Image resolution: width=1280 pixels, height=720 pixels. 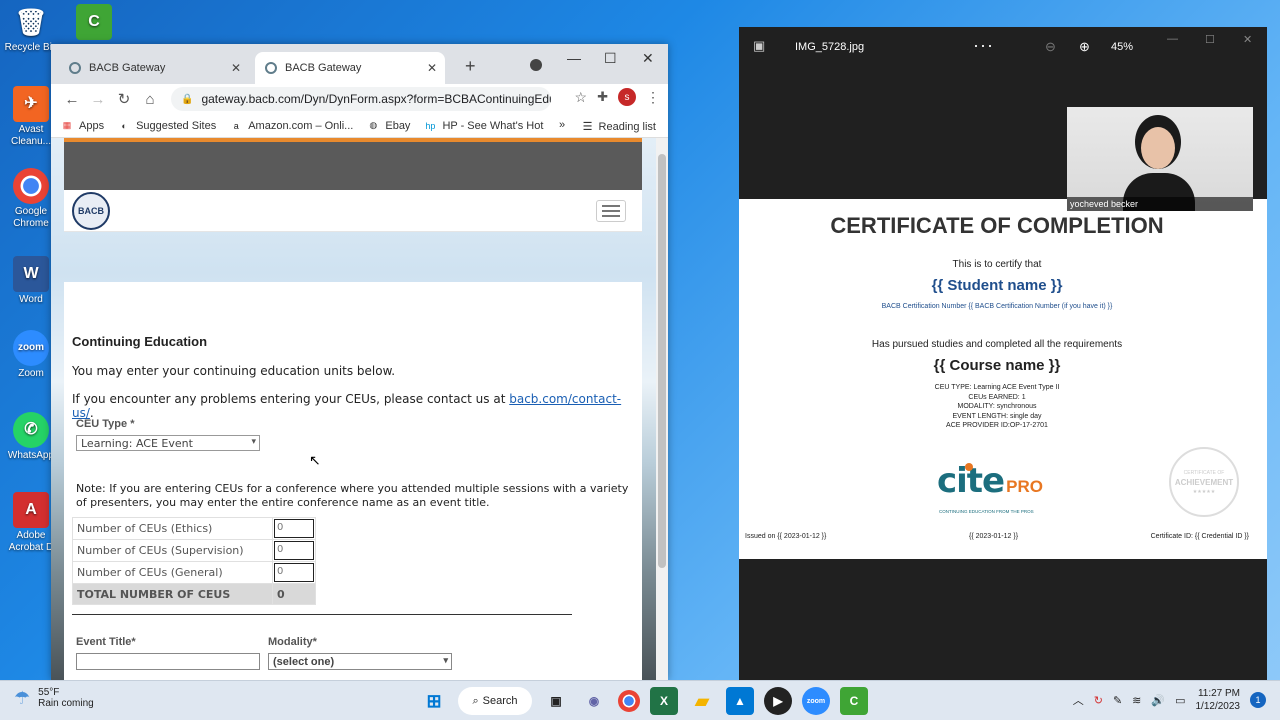 I want to click on battery-icon: ▭, so click(x=1180, y=700).